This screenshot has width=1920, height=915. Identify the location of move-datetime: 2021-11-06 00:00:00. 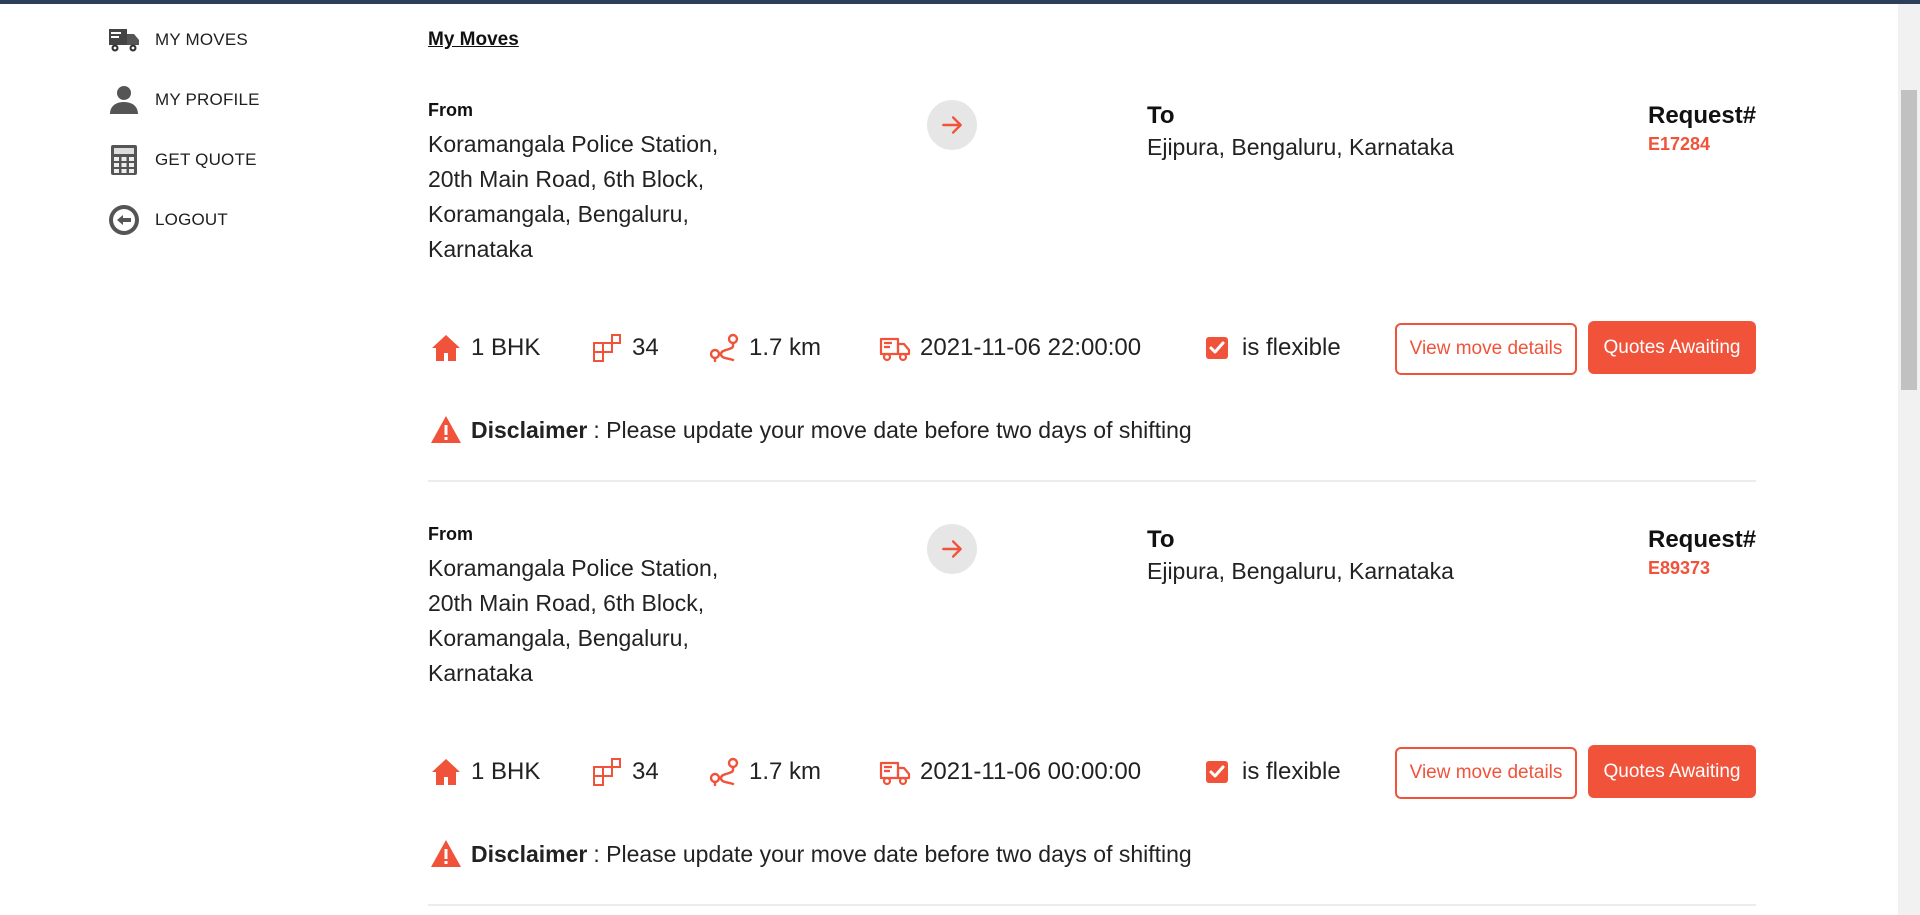
(1031, 771).